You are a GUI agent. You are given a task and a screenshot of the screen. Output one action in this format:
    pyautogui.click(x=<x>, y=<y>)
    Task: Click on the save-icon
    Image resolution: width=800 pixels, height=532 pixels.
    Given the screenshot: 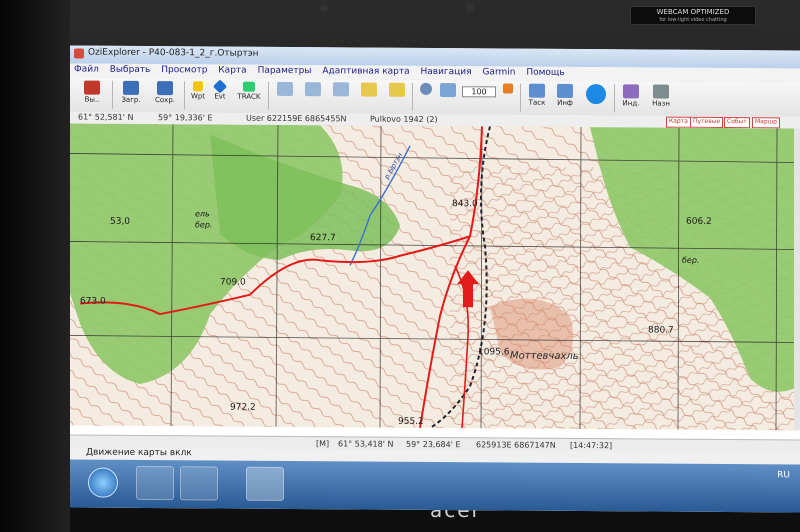 What is the action you would take?
    pyautogui.click(x=165, y=88)
    